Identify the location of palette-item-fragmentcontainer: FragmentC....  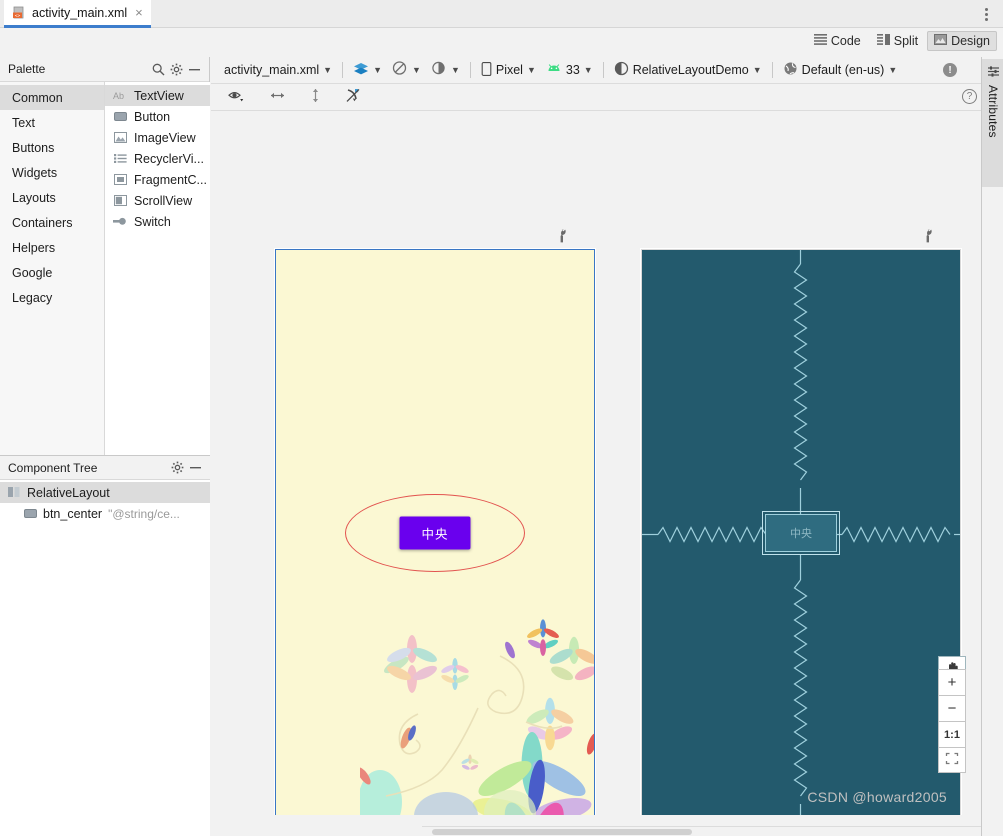
(157, 179).